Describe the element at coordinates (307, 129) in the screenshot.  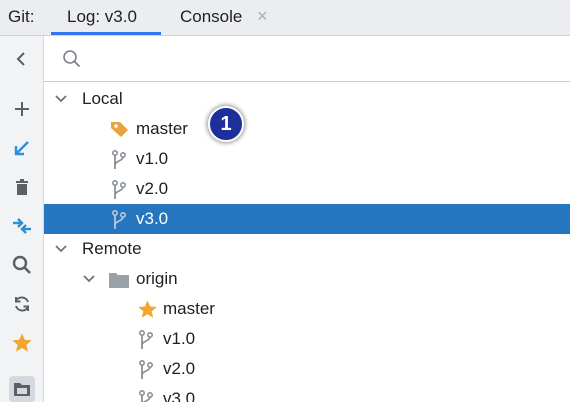
I see `local-branch-master: master` at that location.